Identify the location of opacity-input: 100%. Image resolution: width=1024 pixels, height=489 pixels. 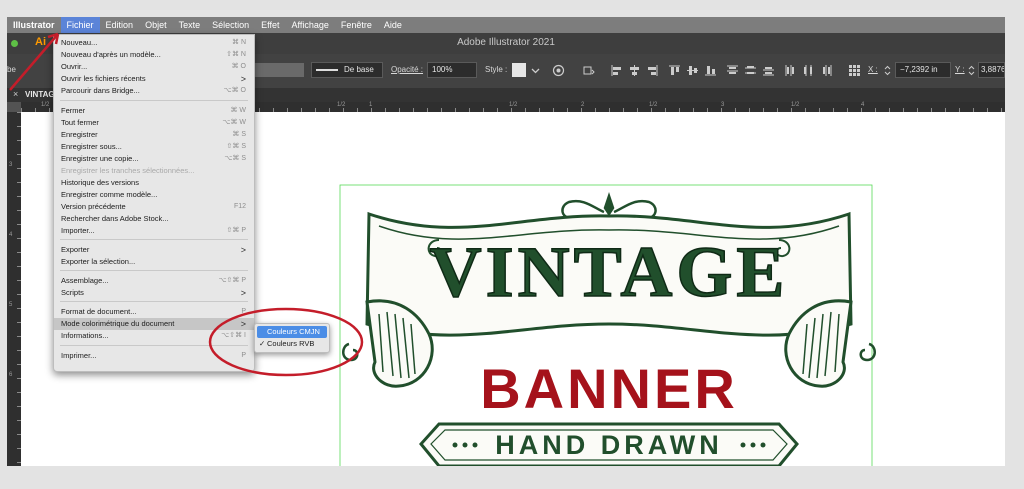
(452, 70).